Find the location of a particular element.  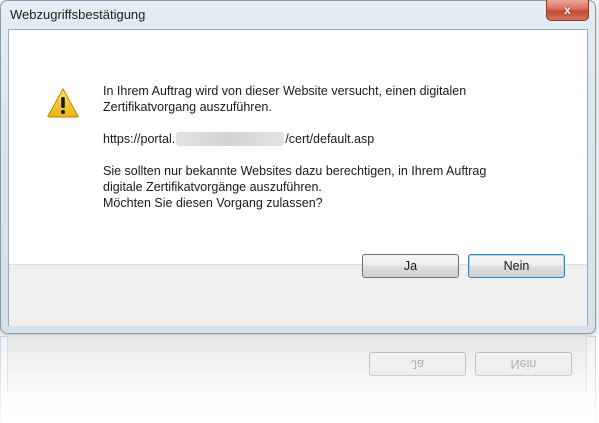

title-bar: Webzugriffsbestätigung x is located at coordinates (298, 14).